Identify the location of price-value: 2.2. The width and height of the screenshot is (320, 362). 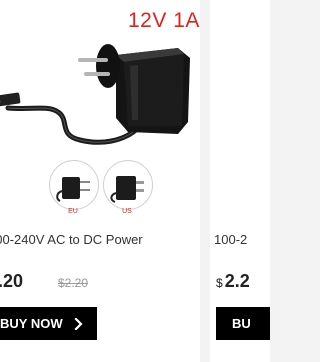
(237, 281).